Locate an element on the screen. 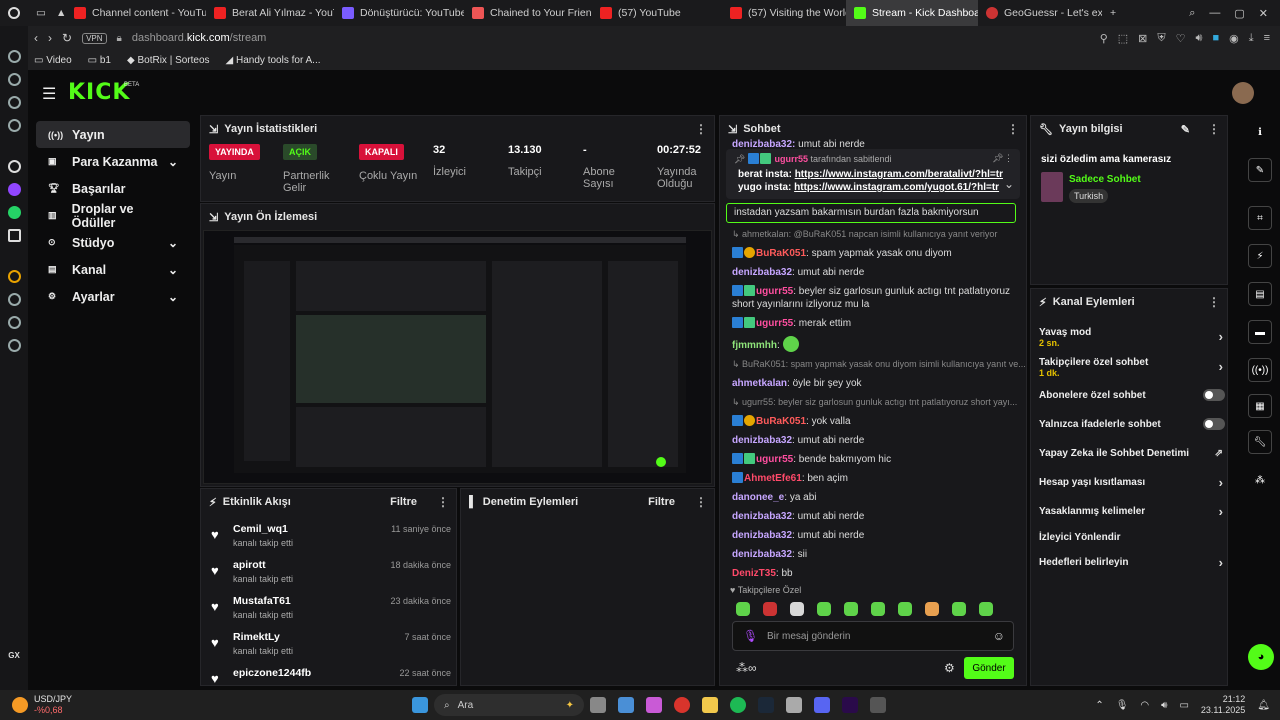  forward-icon: › is located at coordinates (50, 38).